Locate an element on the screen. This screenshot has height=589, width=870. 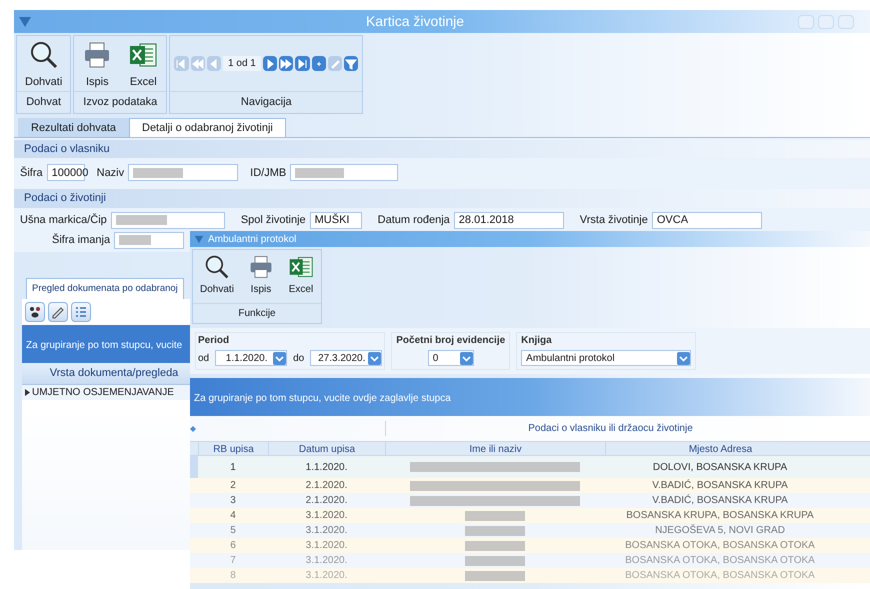
group-label: Dohvat is located at coordinates (43, 102).